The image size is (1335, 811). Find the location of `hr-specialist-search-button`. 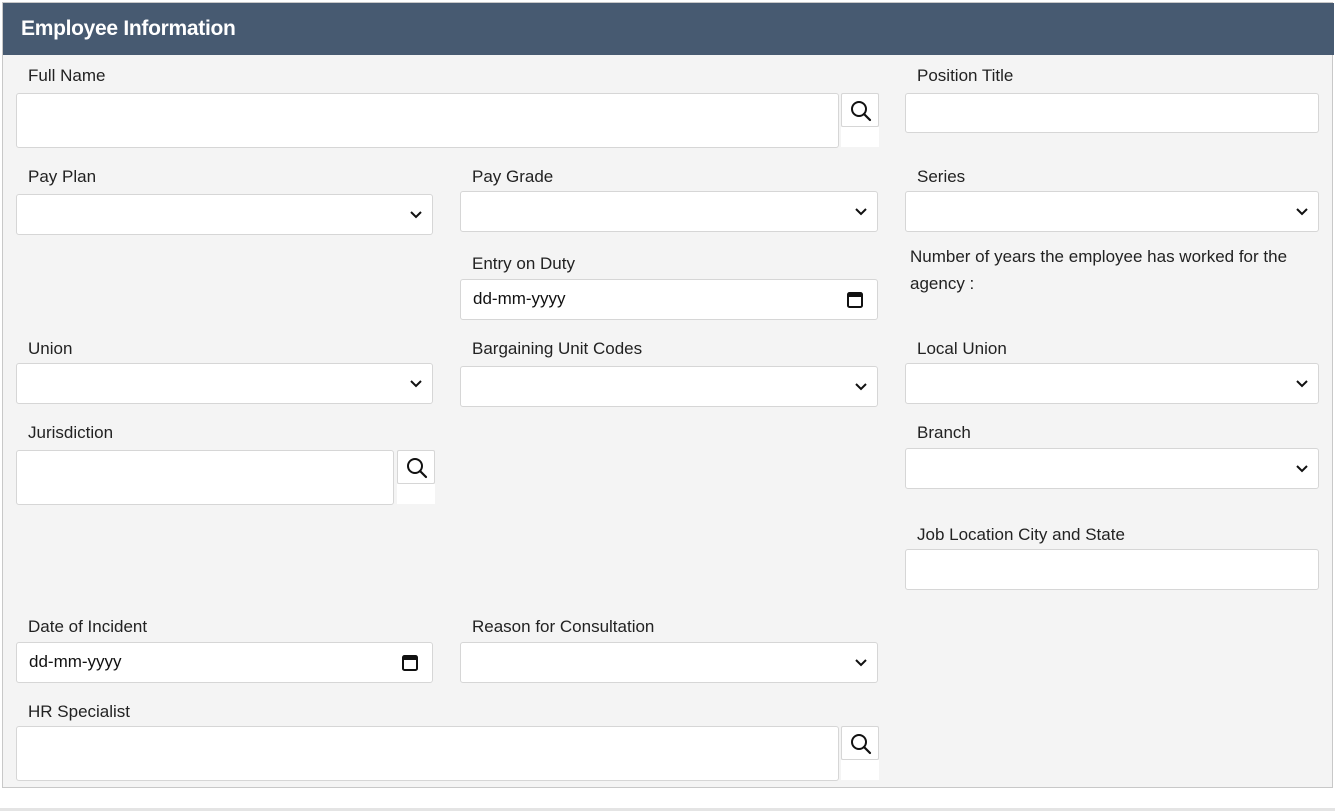

hr-specialist-search-button is located at coordinates (860, 753).